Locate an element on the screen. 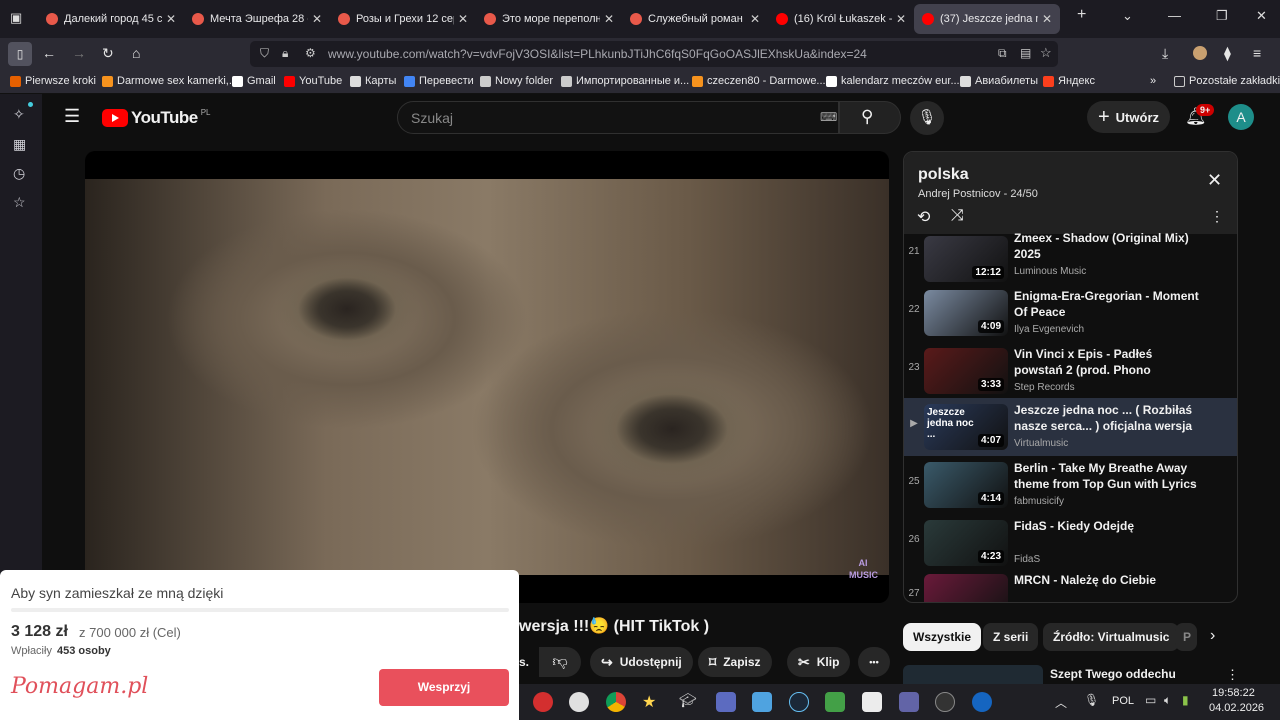 The width and height of the screenshot is (1280, 720). clip-button: ✂ Klip is located at coordinates (819, 662).